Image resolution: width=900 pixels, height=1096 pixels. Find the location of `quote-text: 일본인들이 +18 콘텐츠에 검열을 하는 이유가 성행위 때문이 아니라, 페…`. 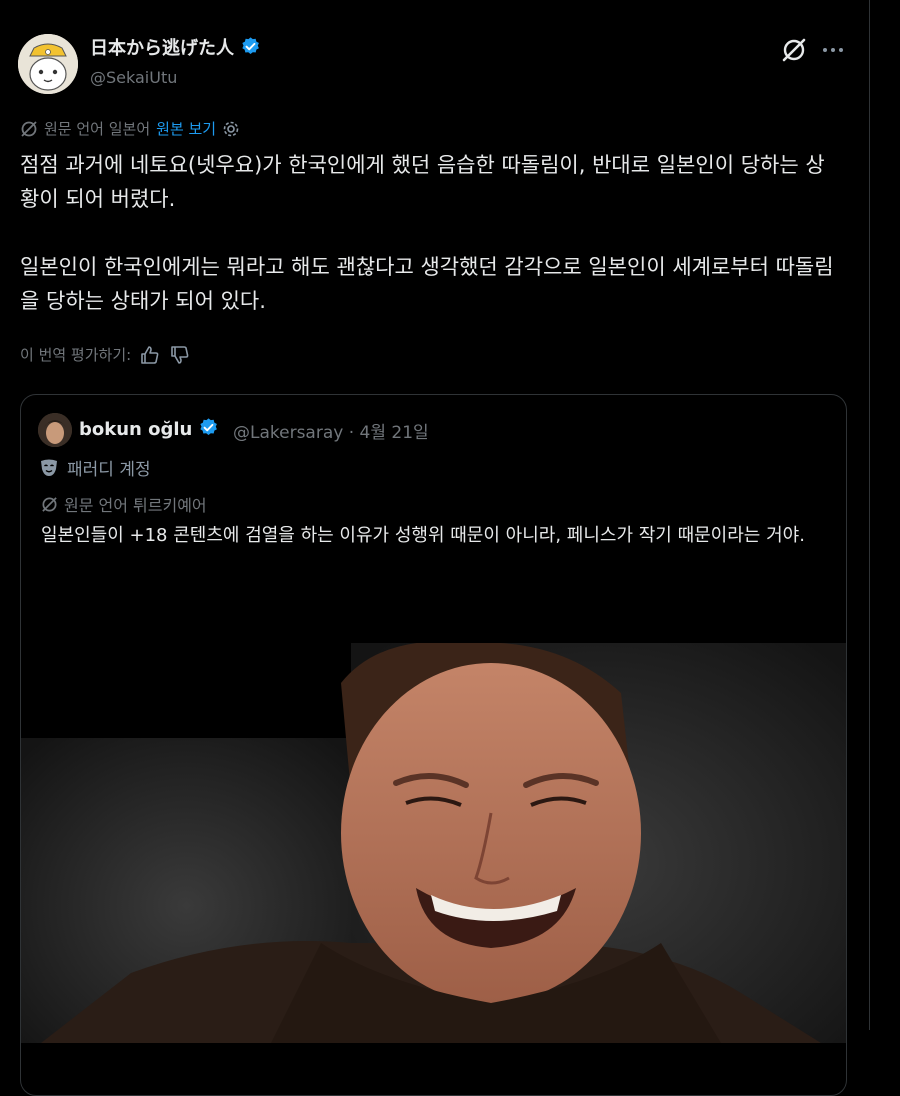

quote-text: 일본인들이 +18 콘텐츠에 검열을 하는 이유가 성행위 때문이 아니라, 페… is located at coordinates (423, 535).